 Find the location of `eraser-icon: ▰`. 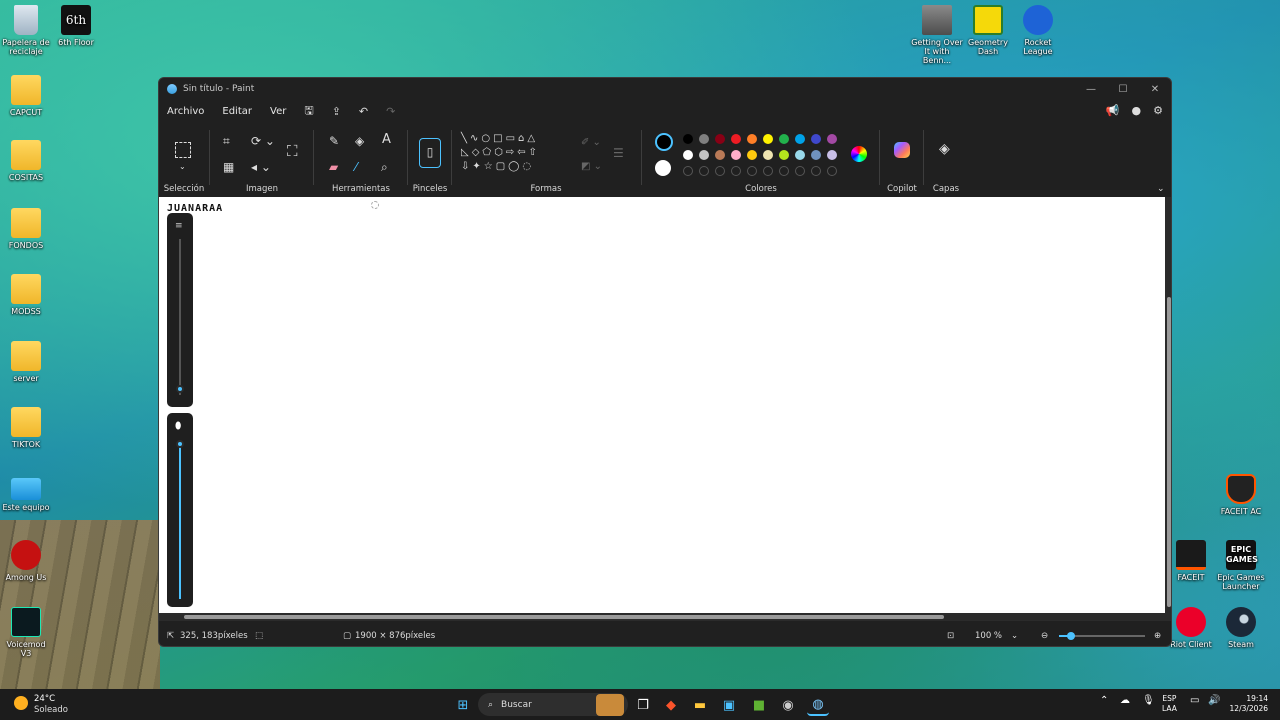

eraser-icon: ▰ is located at coordinates (333, 167).